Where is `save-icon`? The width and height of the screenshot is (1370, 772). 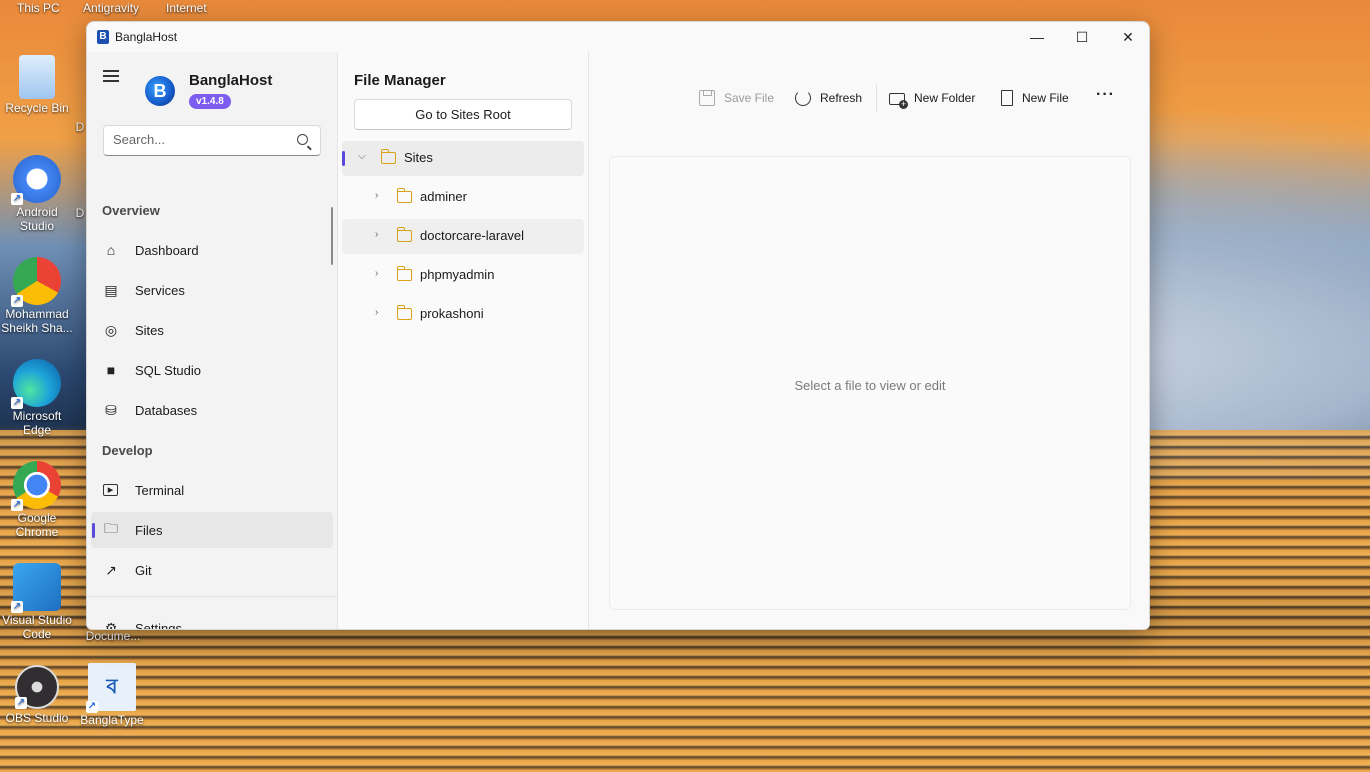
save-icon is located at coordinates (707, 98).